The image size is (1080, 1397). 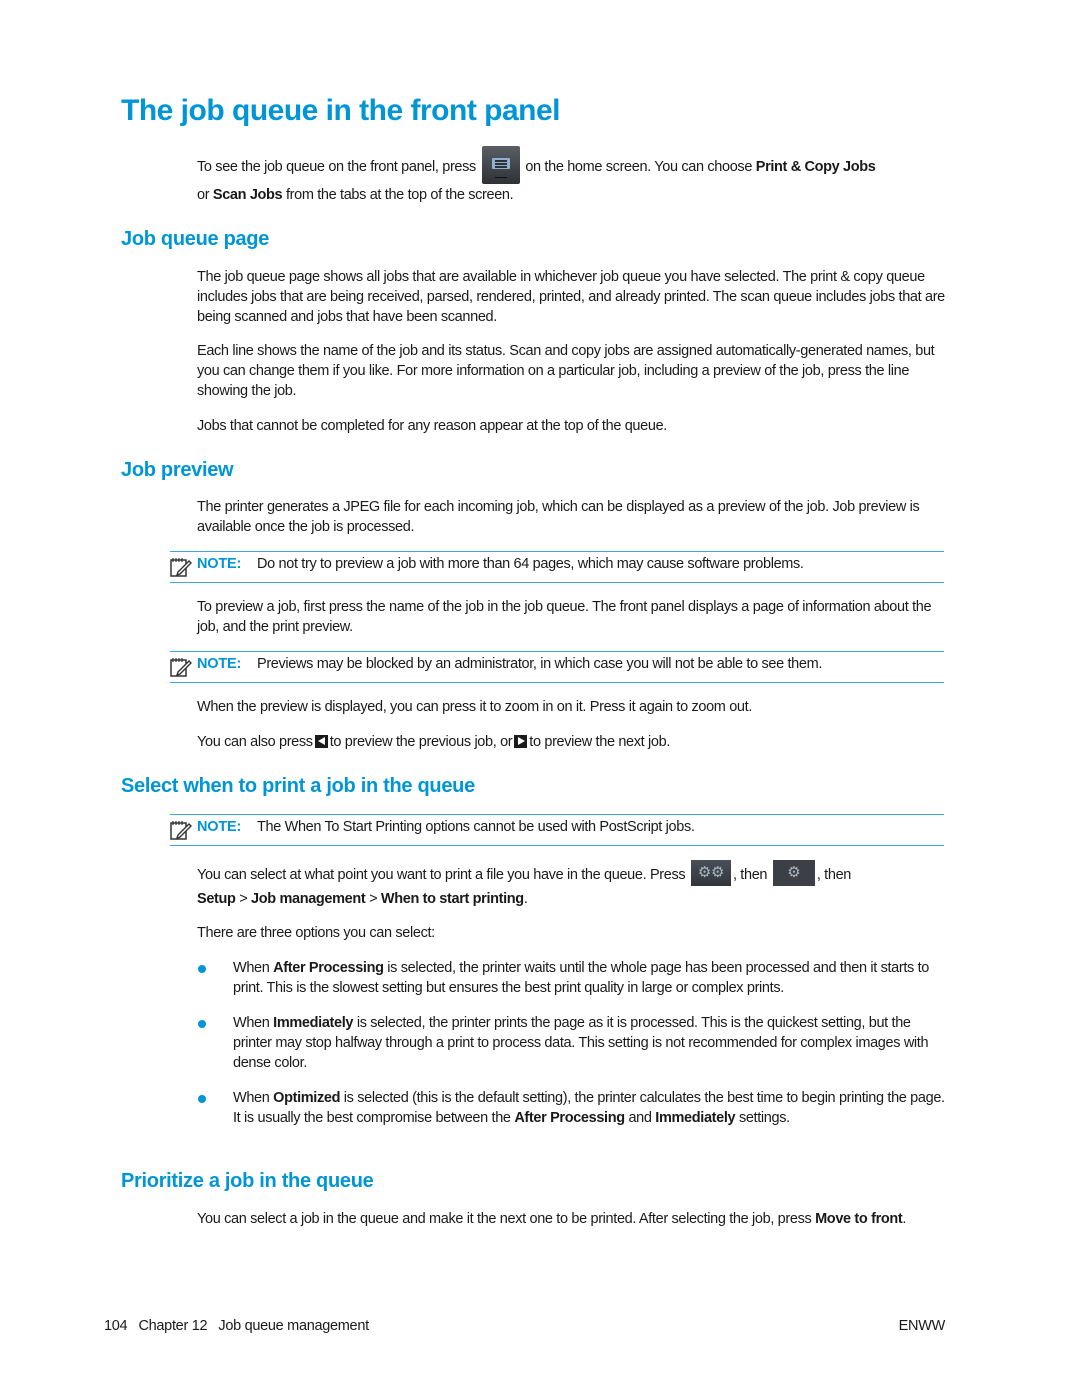 I want to click on section-heading-job-preview: Job preview, so click(x=177, y=470).